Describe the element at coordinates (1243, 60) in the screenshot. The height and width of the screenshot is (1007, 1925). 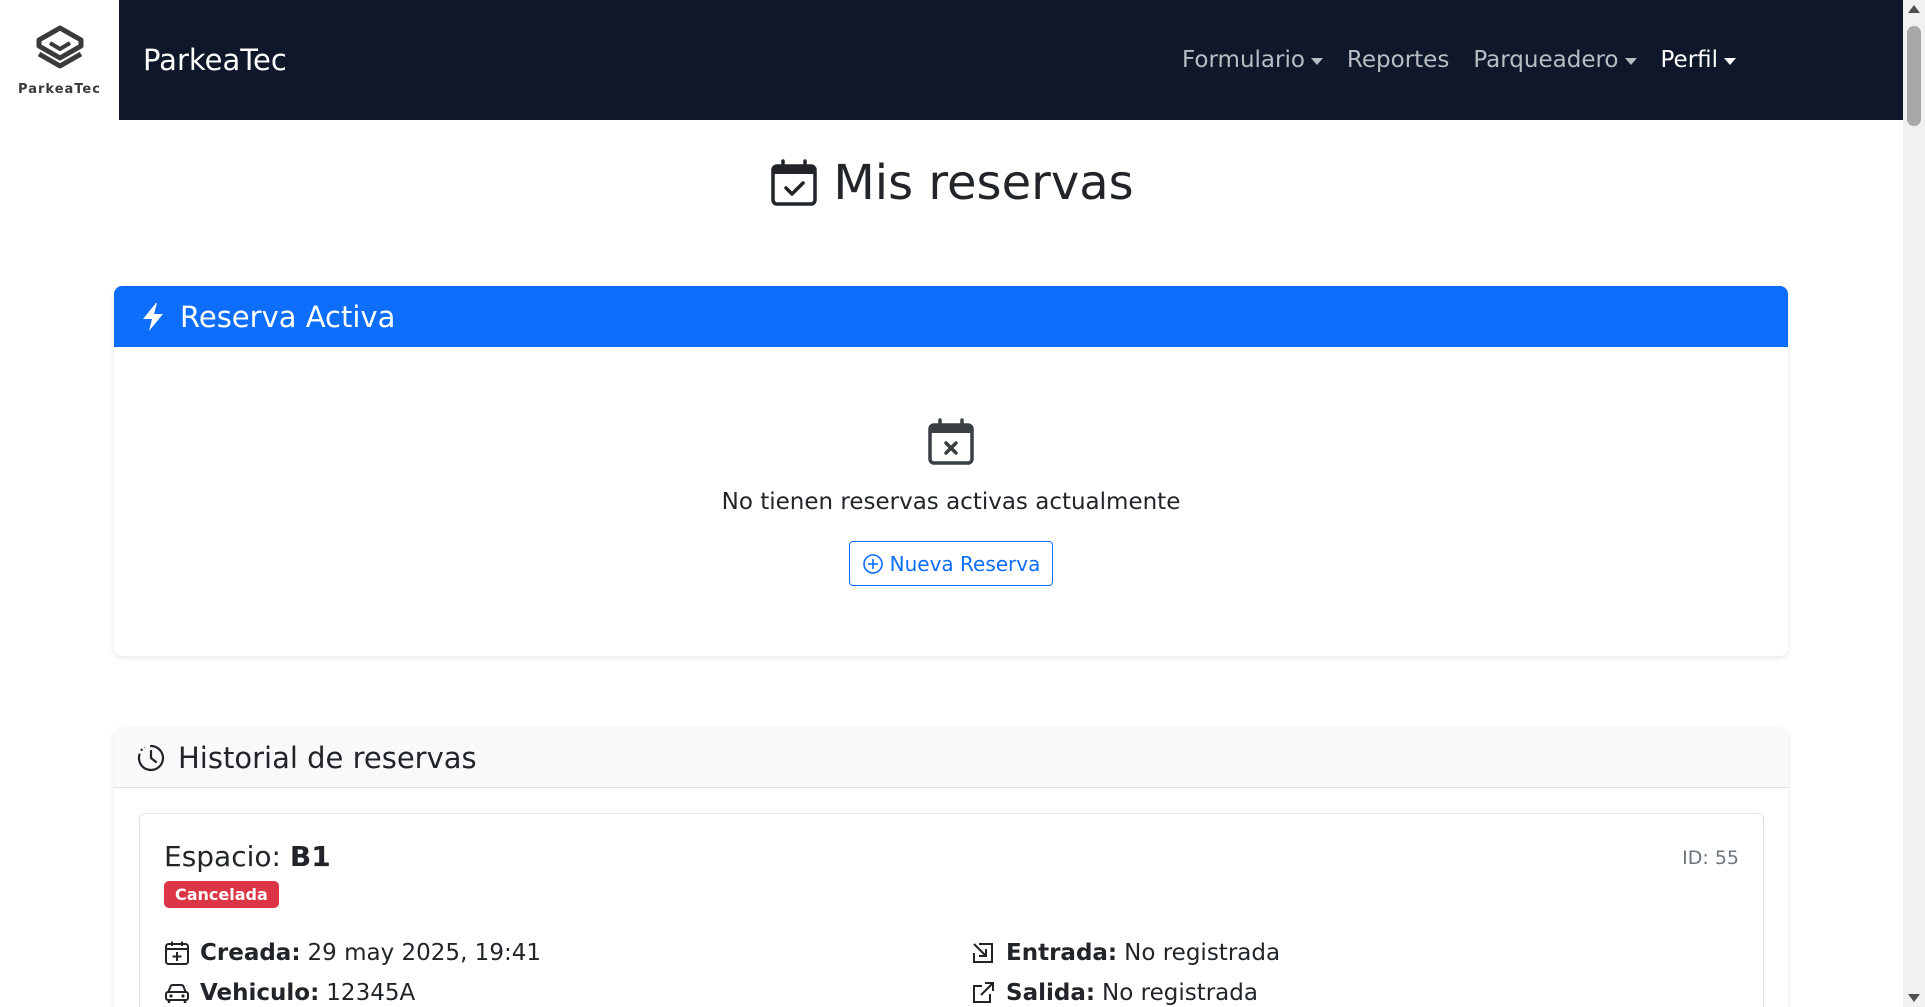
I see `nav-formulario-label: Formulario` at that location.